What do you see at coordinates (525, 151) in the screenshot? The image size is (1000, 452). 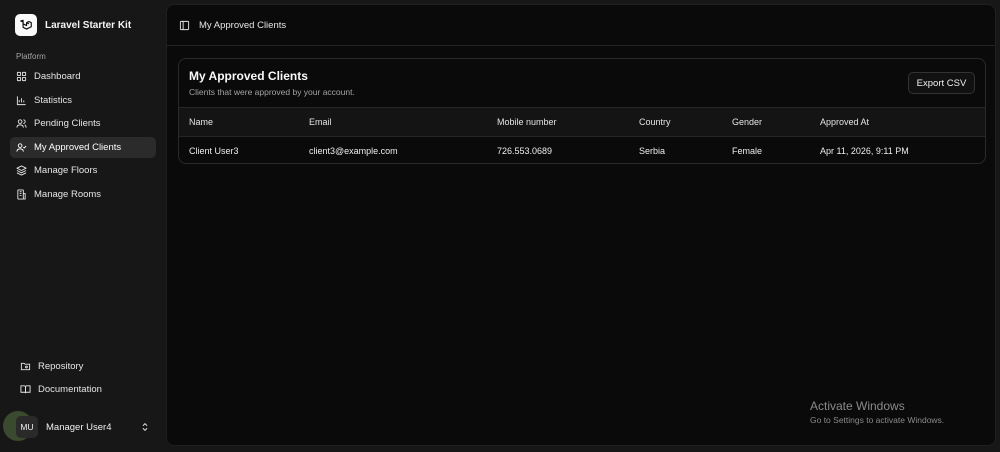 I see `cell-mobile: 726.553.0689` at bounding box center [525, 151].